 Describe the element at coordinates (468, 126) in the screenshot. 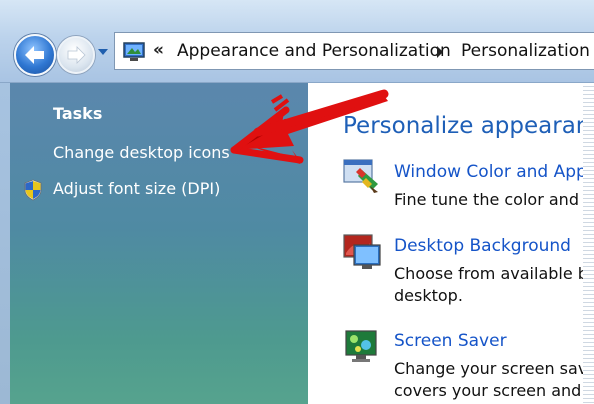

I see `page-title: Personalize appearance a` at that location.